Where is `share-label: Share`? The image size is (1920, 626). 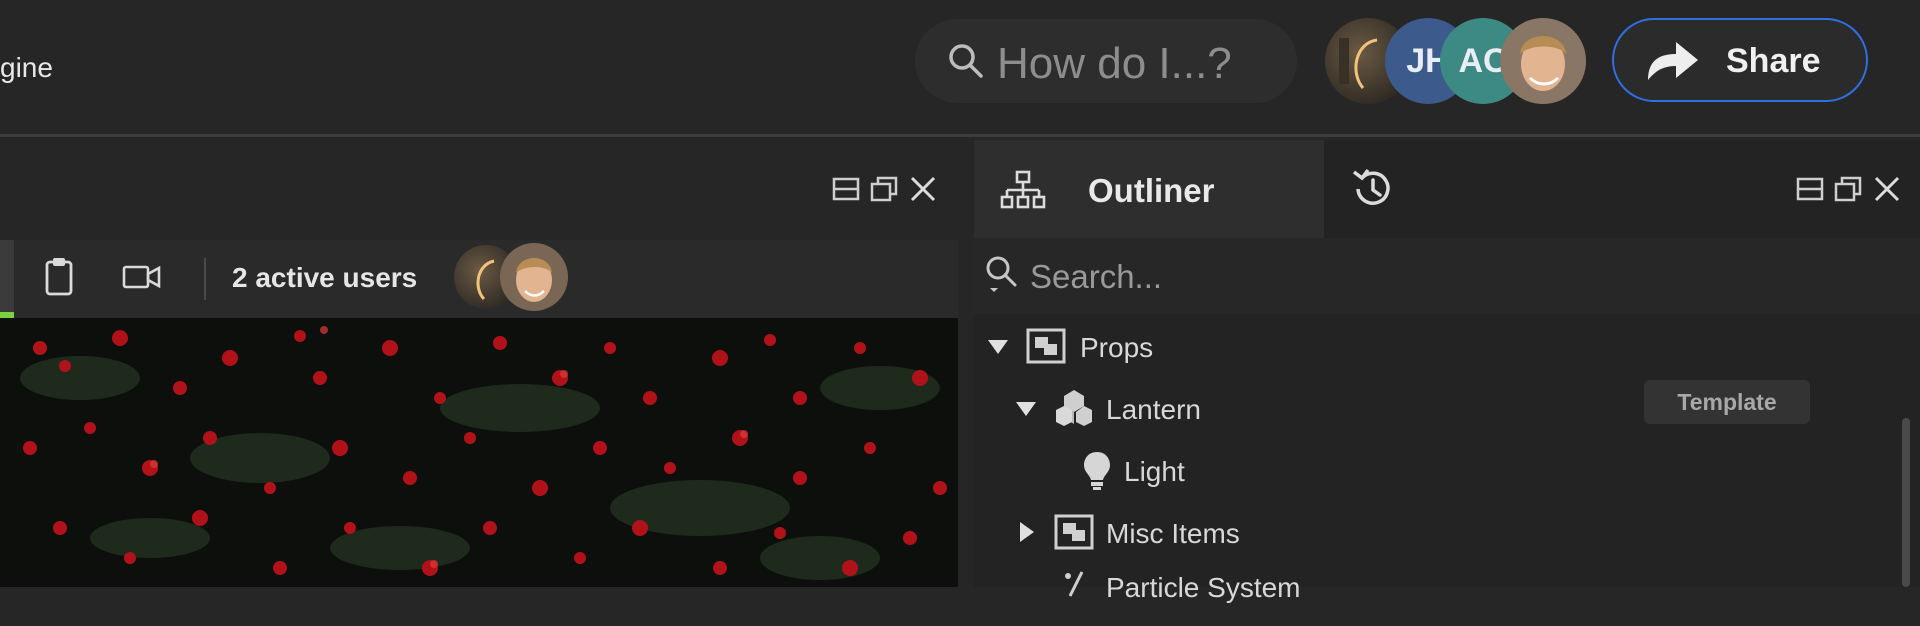
share-label: Share is located at coordinates (1773, 61).